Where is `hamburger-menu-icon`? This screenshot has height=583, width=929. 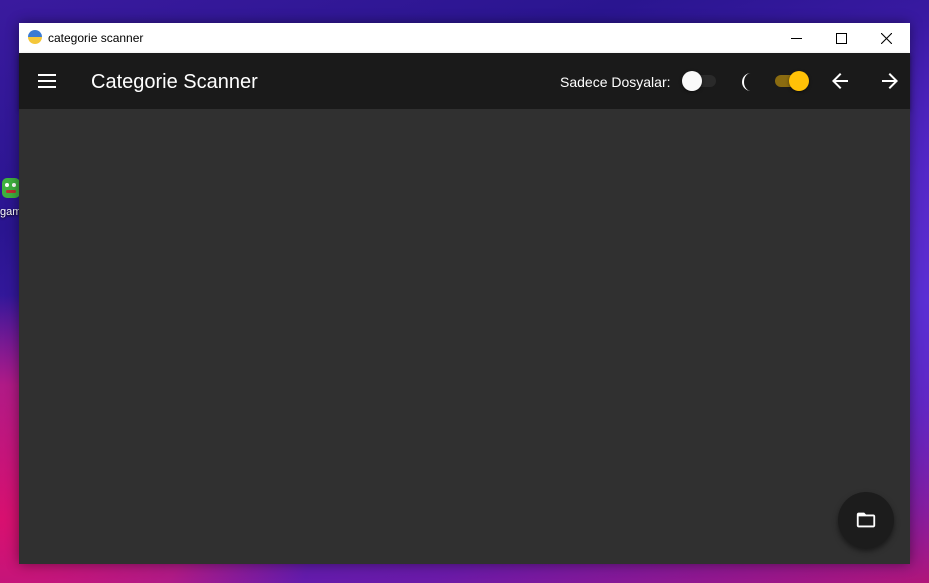
hamburger-menu-icon is located at coordinates (47, 81).